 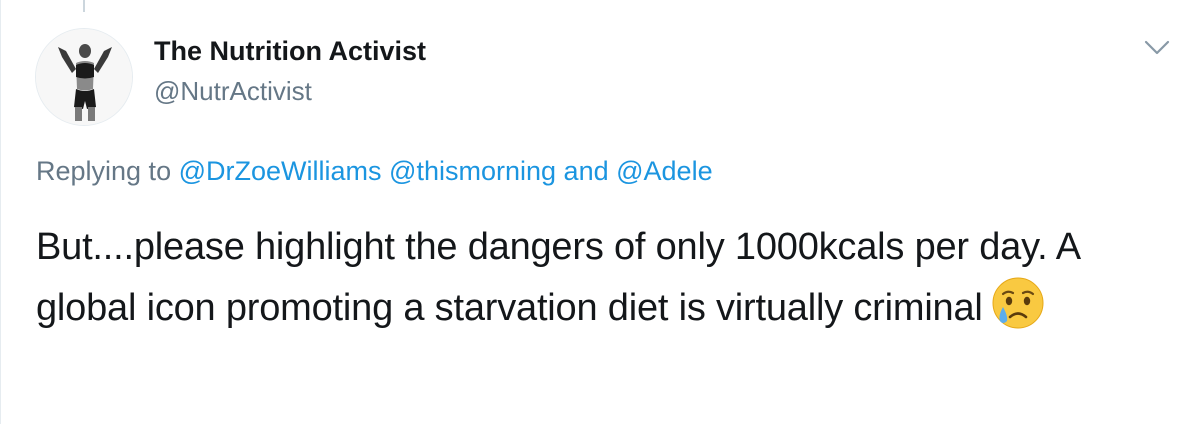 I want to click on chevron-down-icon, so click(x=1157, y=47).